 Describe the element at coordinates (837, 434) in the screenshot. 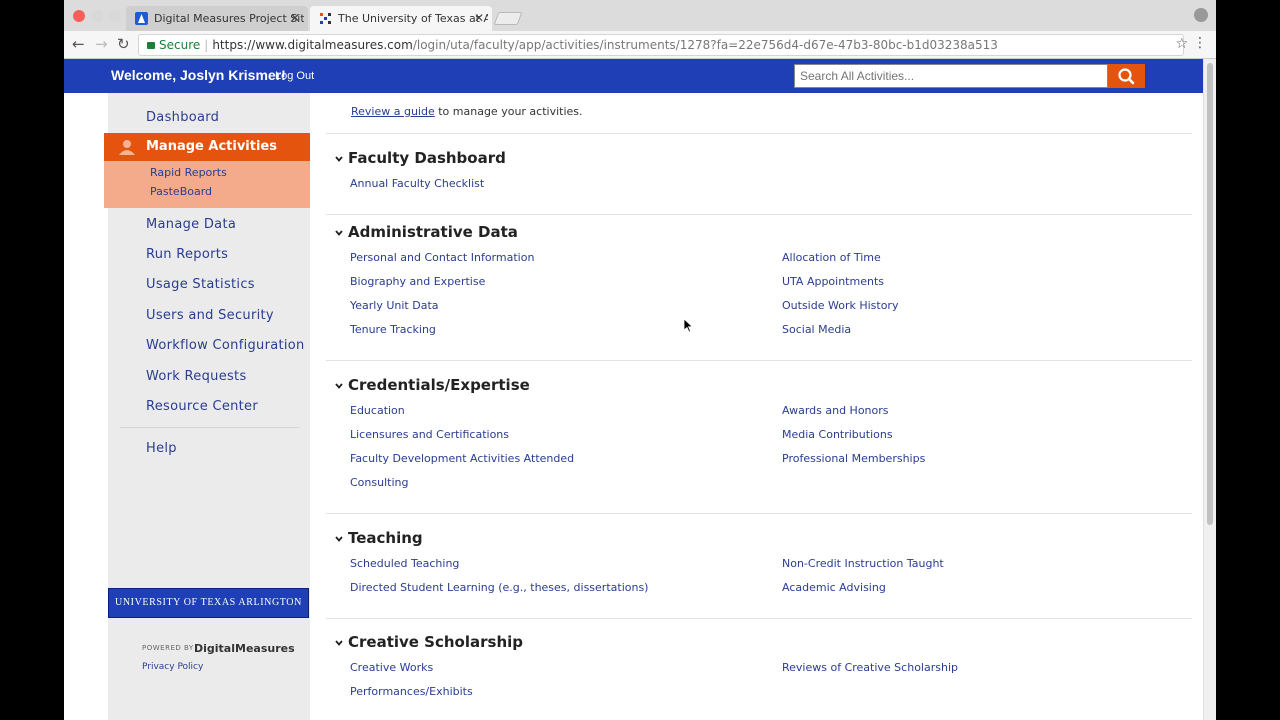

I see `activity-link: Media Contributions` at that location.